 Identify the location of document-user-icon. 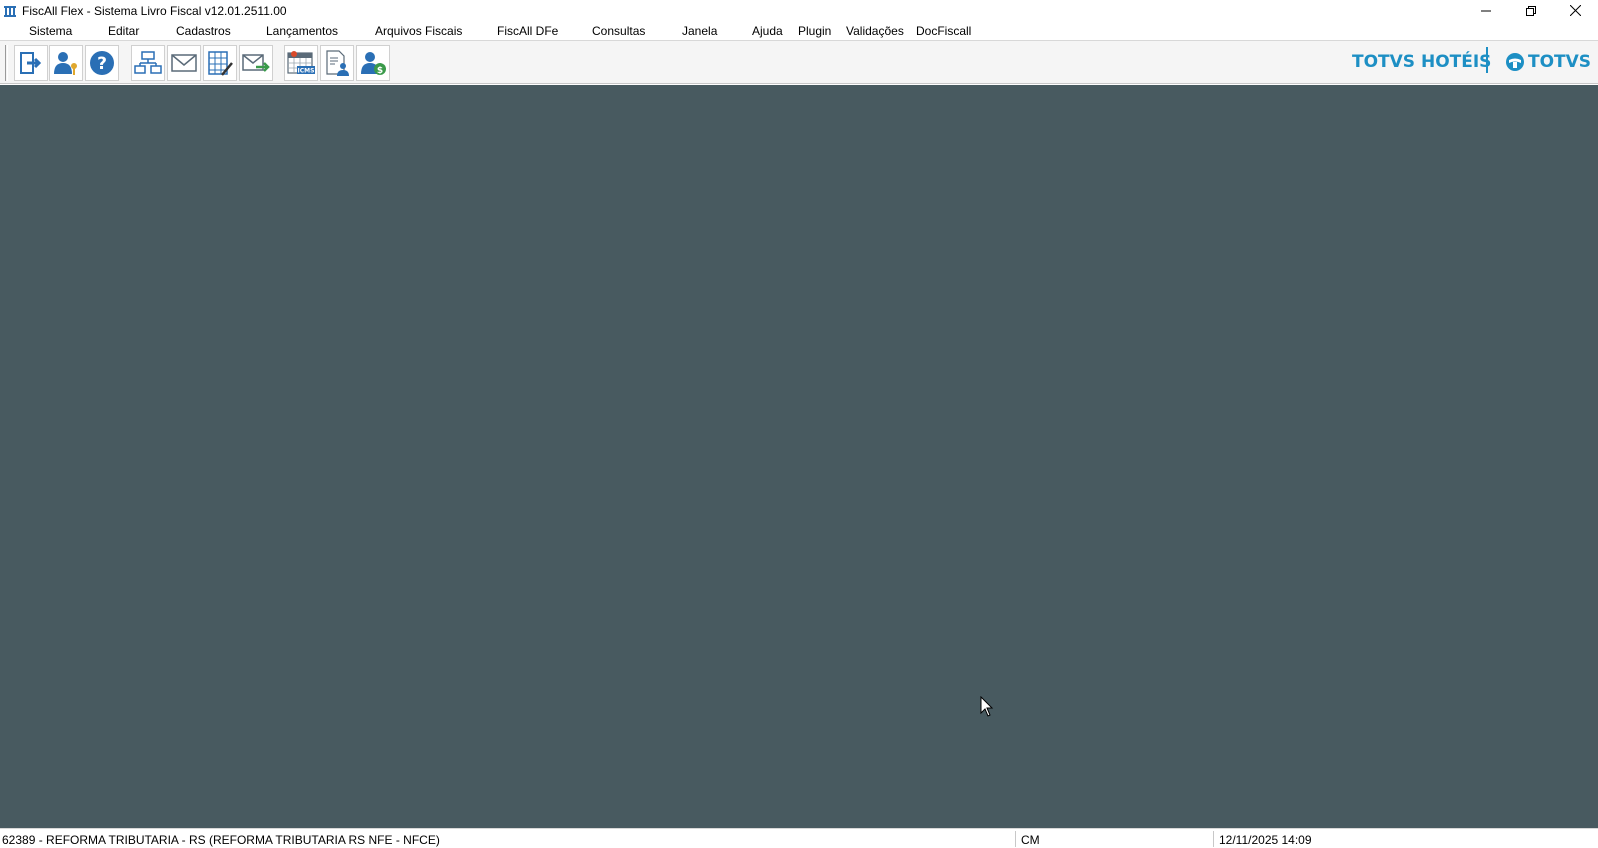
(337, 63).